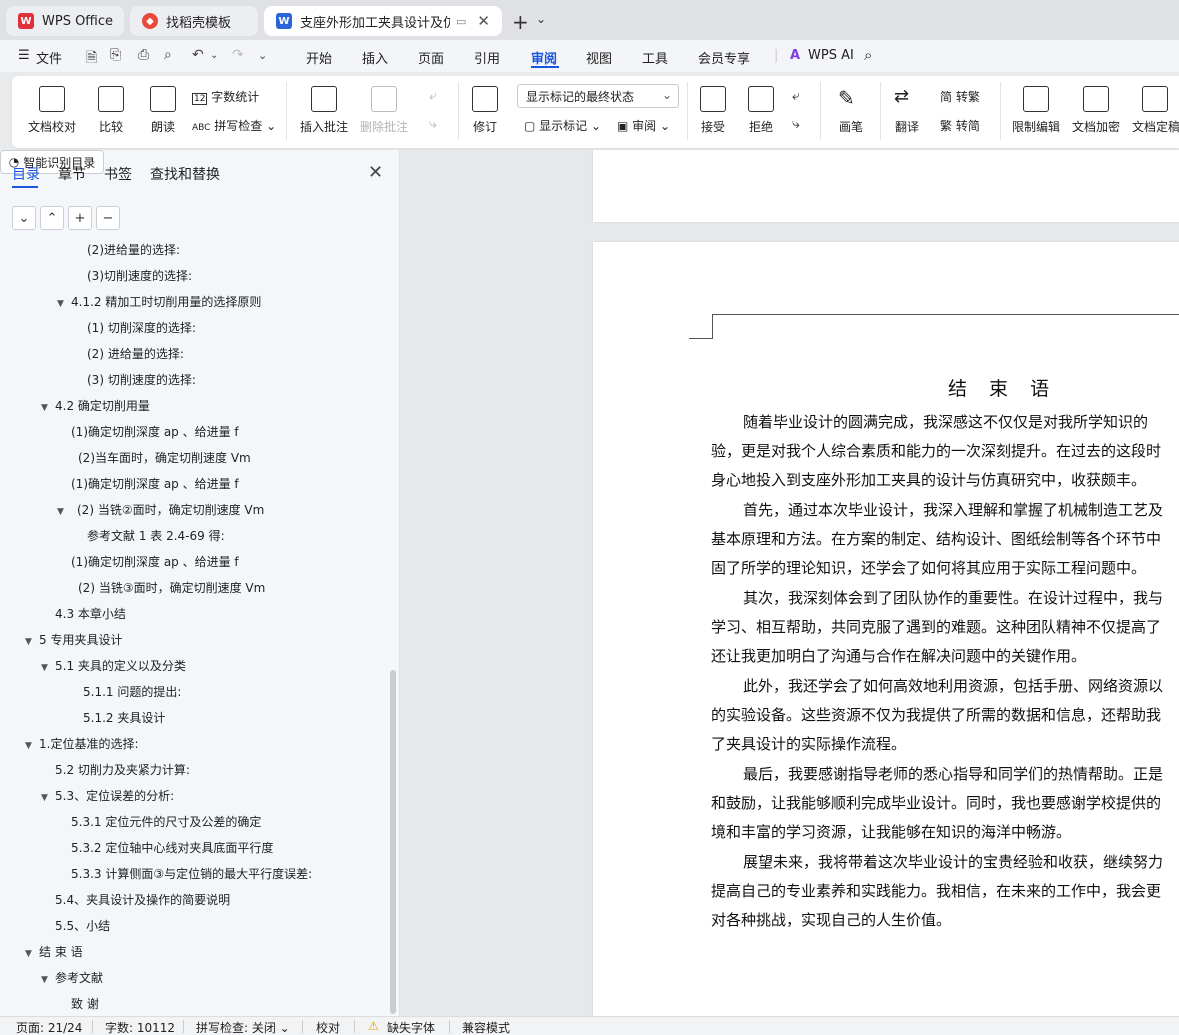 The height and width of the screenshot is (1035, 1179). I want to click on remove-heading-icon: −, so click(108, 218).